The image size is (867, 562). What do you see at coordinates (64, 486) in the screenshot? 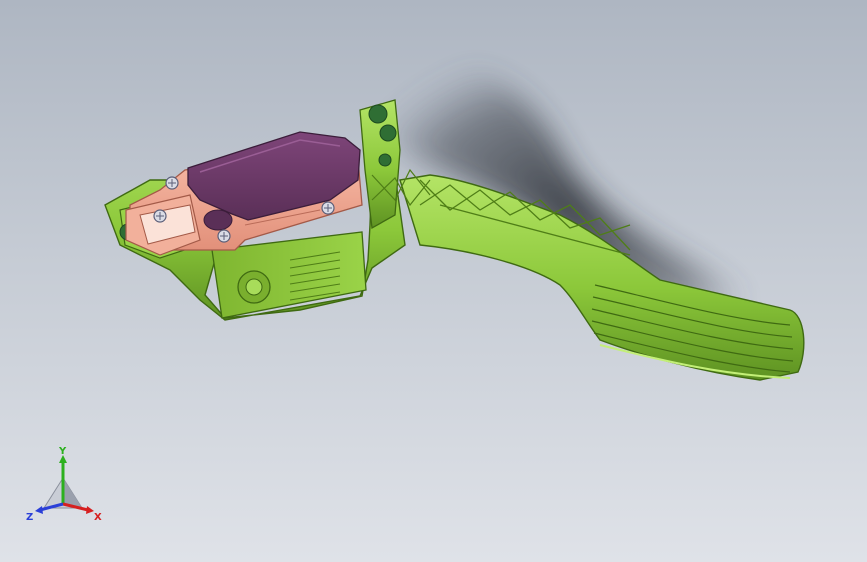
I see `orientation-triad: Y X Z` at bounding box center [64, 486].